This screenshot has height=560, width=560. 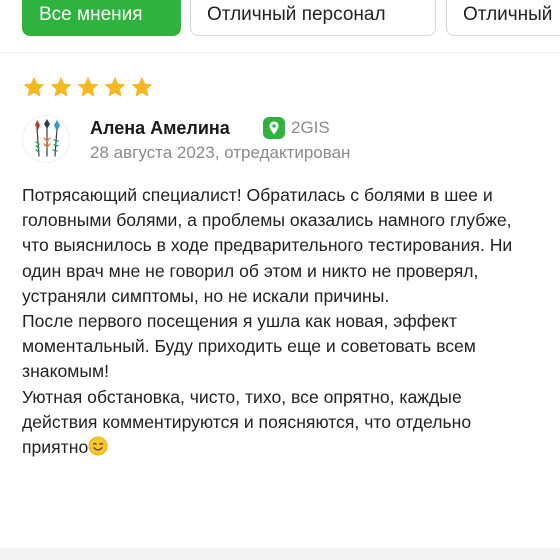 What do you see at coordinates (280, 554) in the screenshot?
I see `bottom-strip` at bounding box center [280, 554].